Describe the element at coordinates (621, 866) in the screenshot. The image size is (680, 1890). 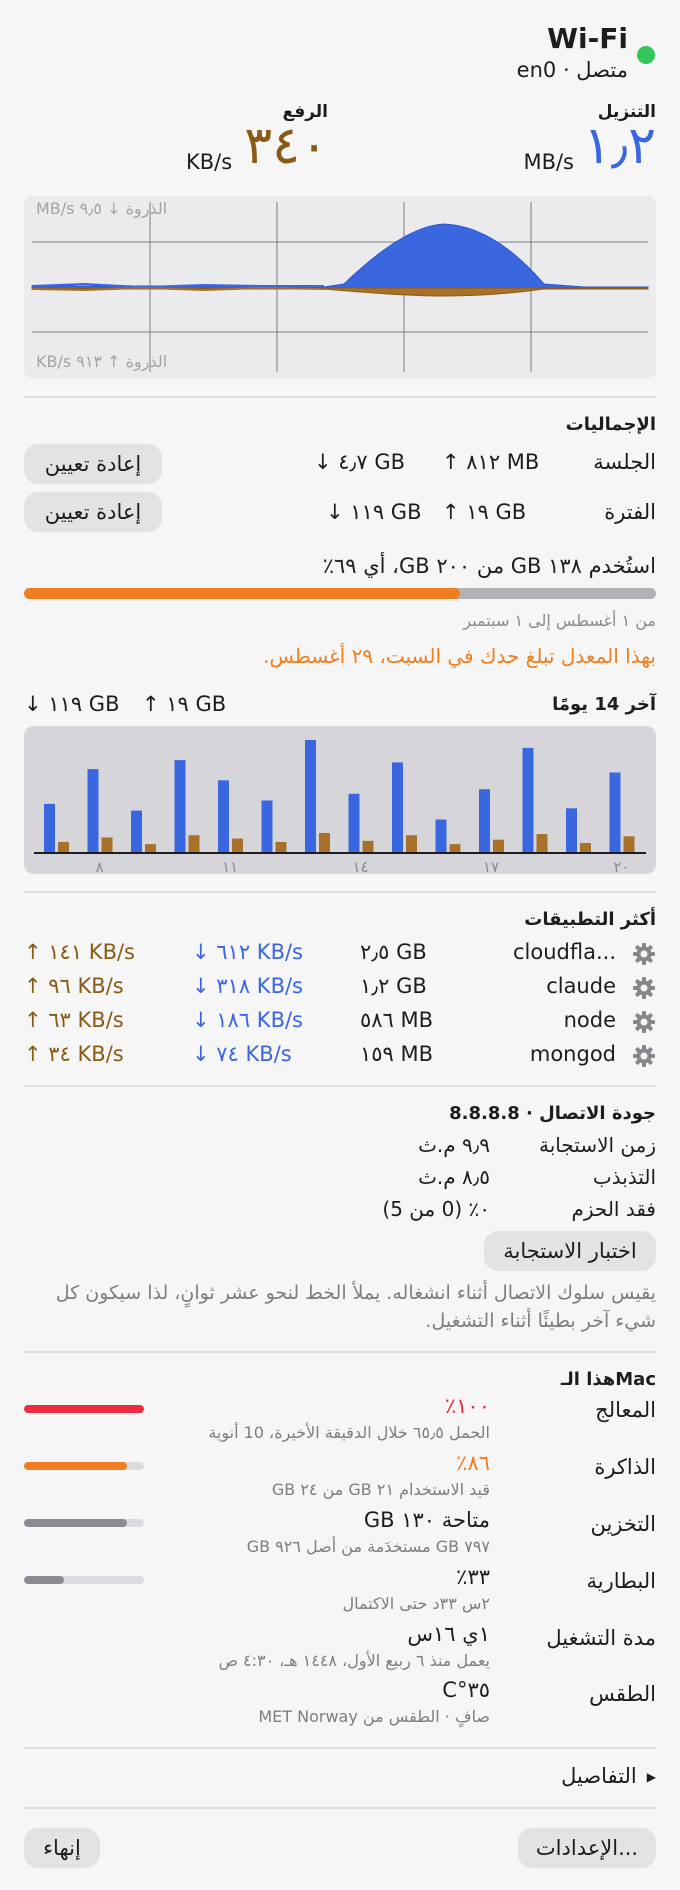
I see `x-tick-label: ٢٠` at that location.